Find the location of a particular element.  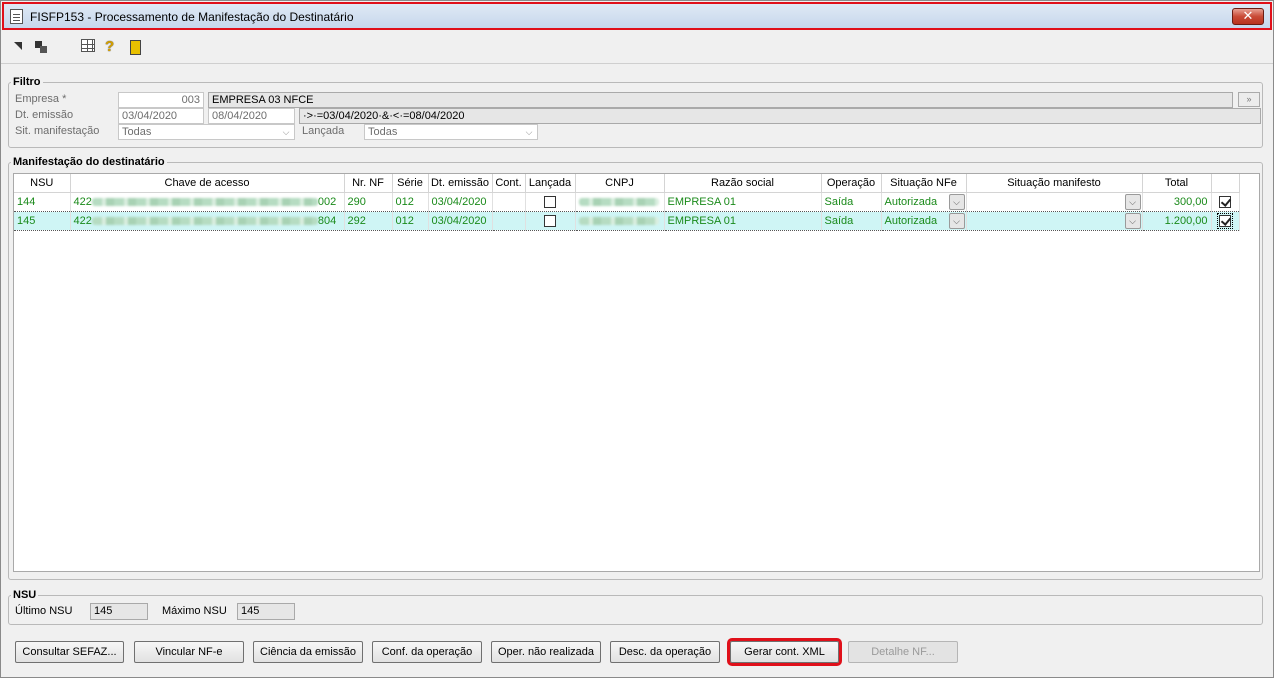

cell-razao-social: EMPRESA 01 is located at coordinates (743, 220).